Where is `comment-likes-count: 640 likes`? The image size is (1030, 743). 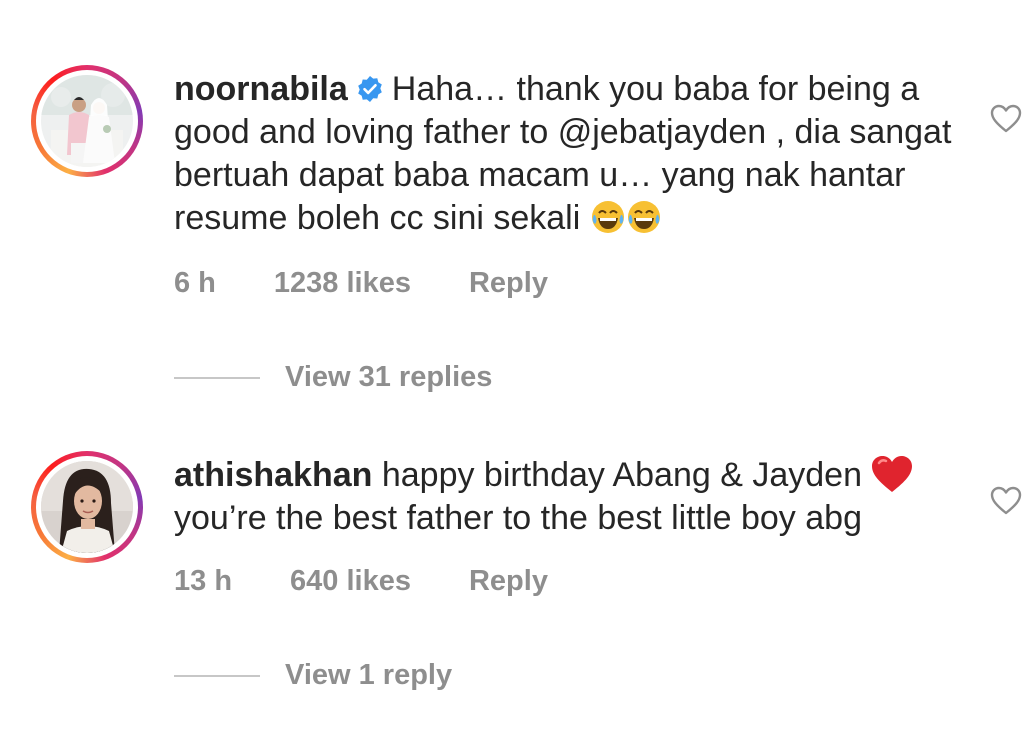 comment-likes-count: 640 likes is located at coordinates (350, 581).